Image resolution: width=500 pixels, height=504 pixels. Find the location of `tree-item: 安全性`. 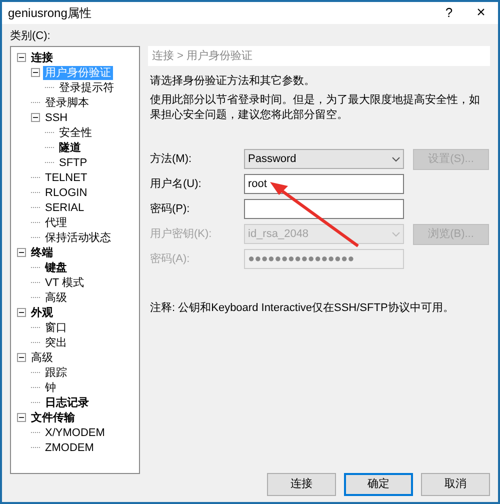

tree-item: 安全性 is located at coordinates (75, 133).